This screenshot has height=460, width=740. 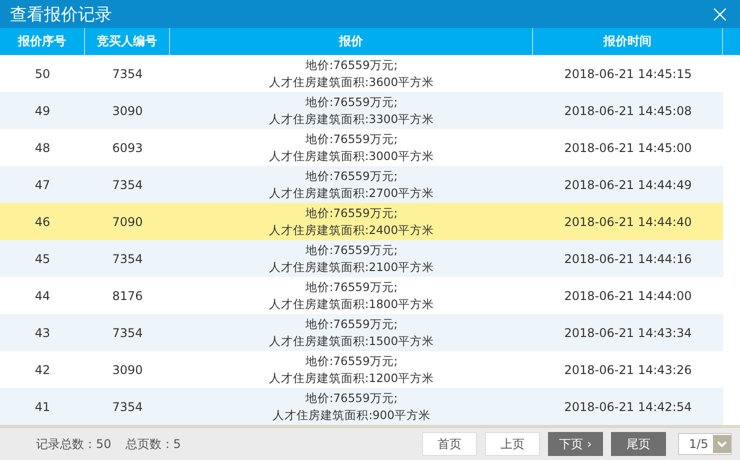 I want to click on record-count: 记录总数：50, so click(x=74, y=444).